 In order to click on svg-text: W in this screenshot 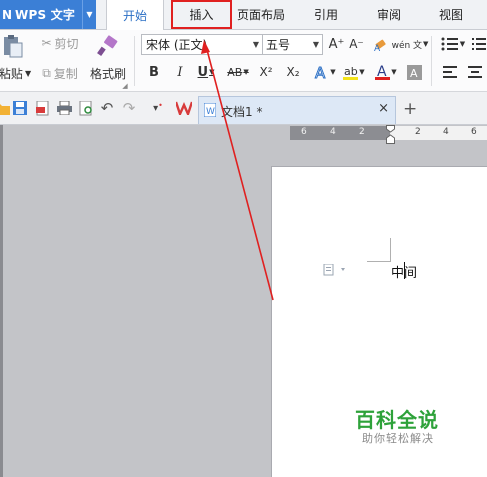, I will do `click(210, 112)`.